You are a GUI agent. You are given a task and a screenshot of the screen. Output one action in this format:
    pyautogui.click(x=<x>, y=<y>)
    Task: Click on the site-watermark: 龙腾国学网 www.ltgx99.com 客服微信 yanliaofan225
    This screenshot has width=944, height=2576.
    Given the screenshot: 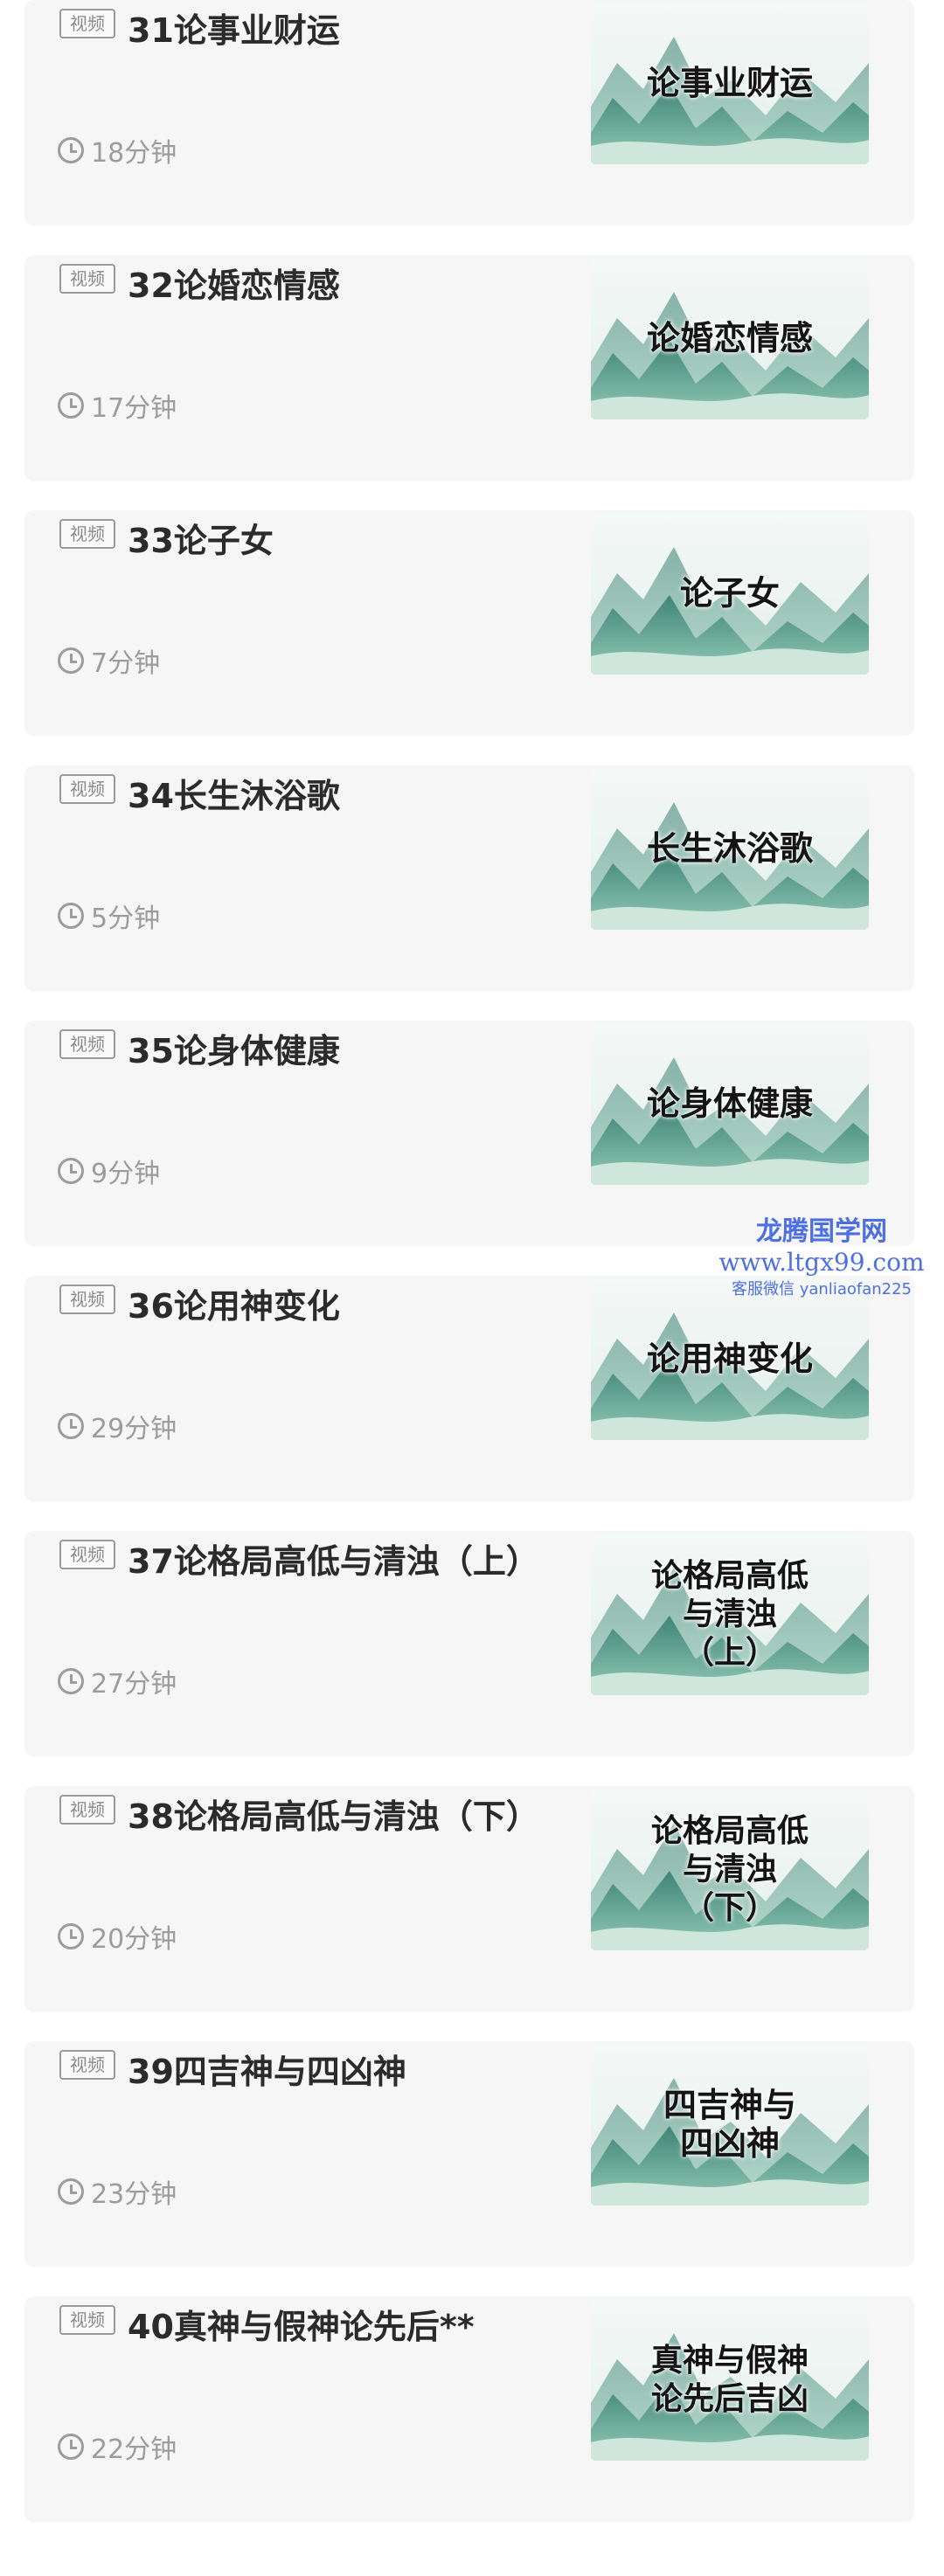 What is the action you would take?
    pyautogui.click(x=822, y=1254)
    